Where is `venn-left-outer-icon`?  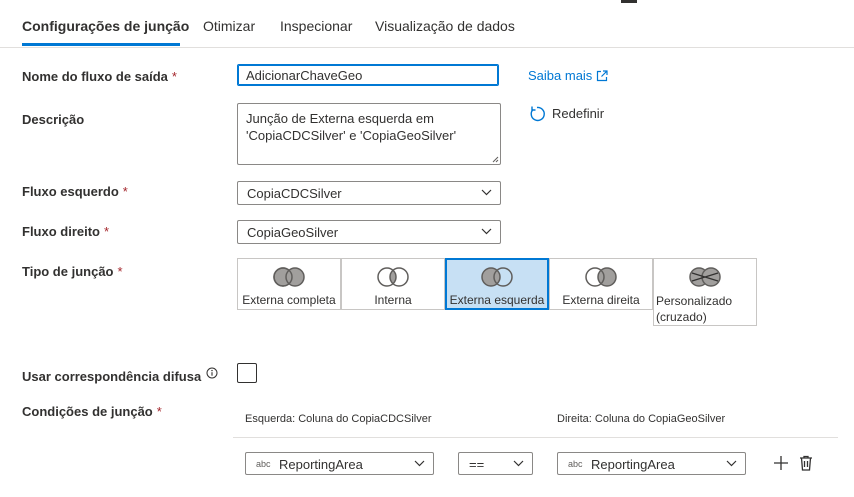 venn-left-outer-icon is located at coordinates (497, 277).